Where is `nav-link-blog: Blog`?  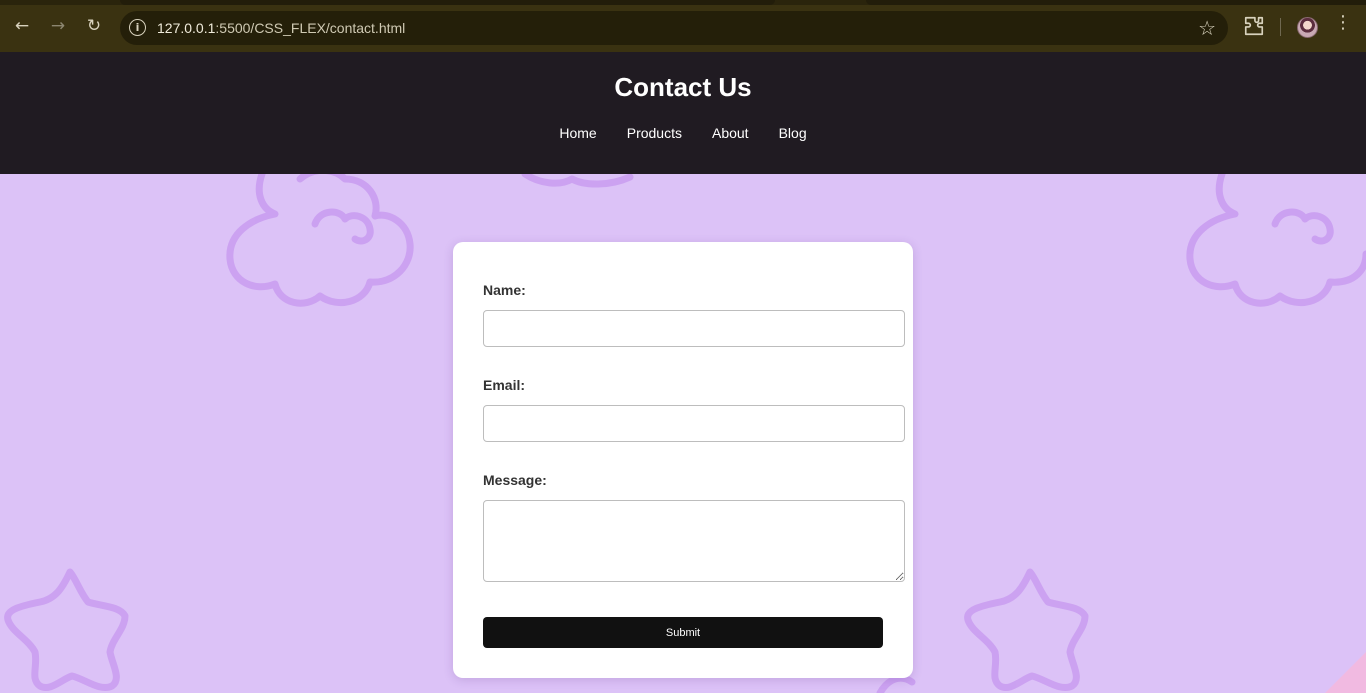
nav-link-blog: Blog is located at coordinates (793, 133).